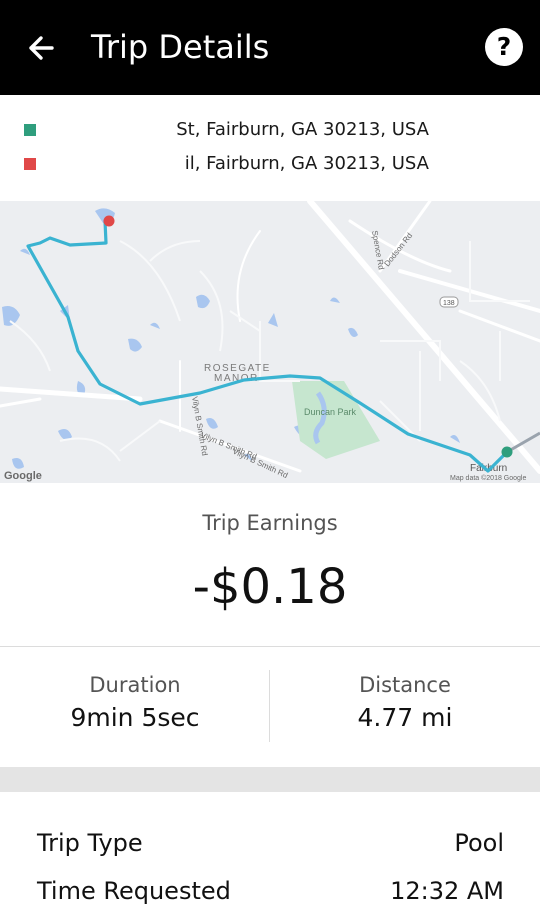  Describe the element at coordinates (479, 843) in the screenshot. I see `trip-type-value: Pool` at that location.